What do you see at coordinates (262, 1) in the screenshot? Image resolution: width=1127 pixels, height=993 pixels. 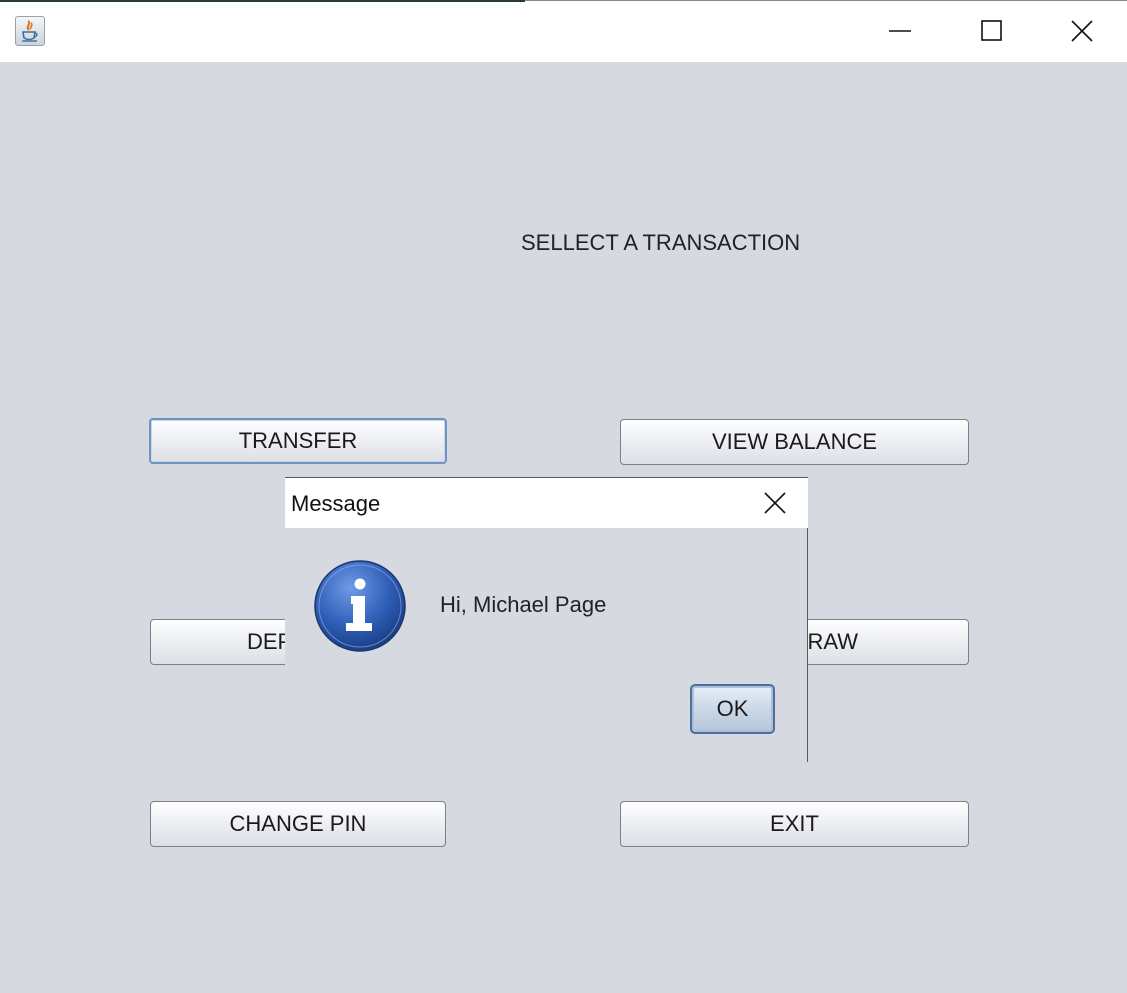 I see `title-bar-accent-line` at bounding box center [262, 1].